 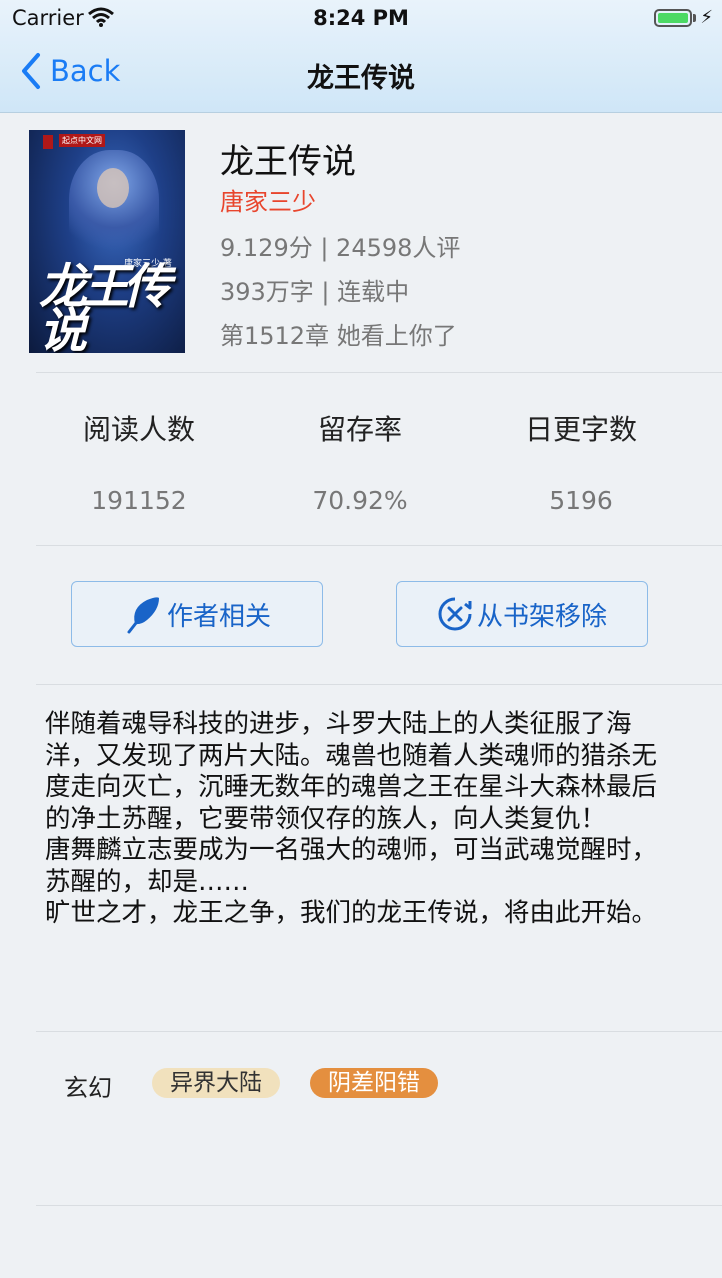 What do you see at coordinates (361, 78) in the screenshot?
I see `page-title: 龙王传说` at bounding box center [361, 78].